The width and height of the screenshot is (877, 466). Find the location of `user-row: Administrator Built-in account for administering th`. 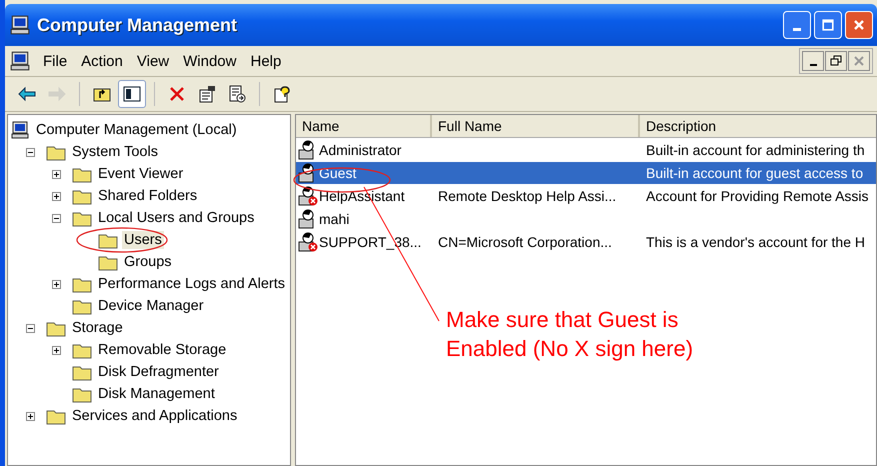

user-row: Administrator Built-in account for administering th is located at coordinates (586, 150).